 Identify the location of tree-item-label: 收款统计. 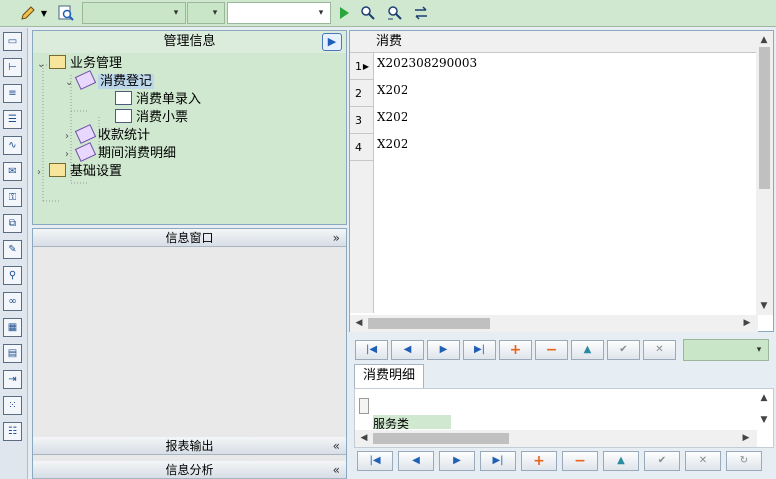
(124, 135).